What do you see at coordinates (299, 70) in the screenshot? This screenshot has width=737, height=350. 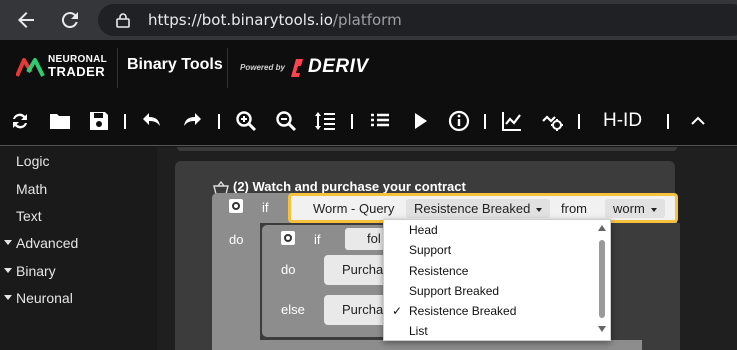 I see `deriv-logo-icon` at bounding box center [299, 70].